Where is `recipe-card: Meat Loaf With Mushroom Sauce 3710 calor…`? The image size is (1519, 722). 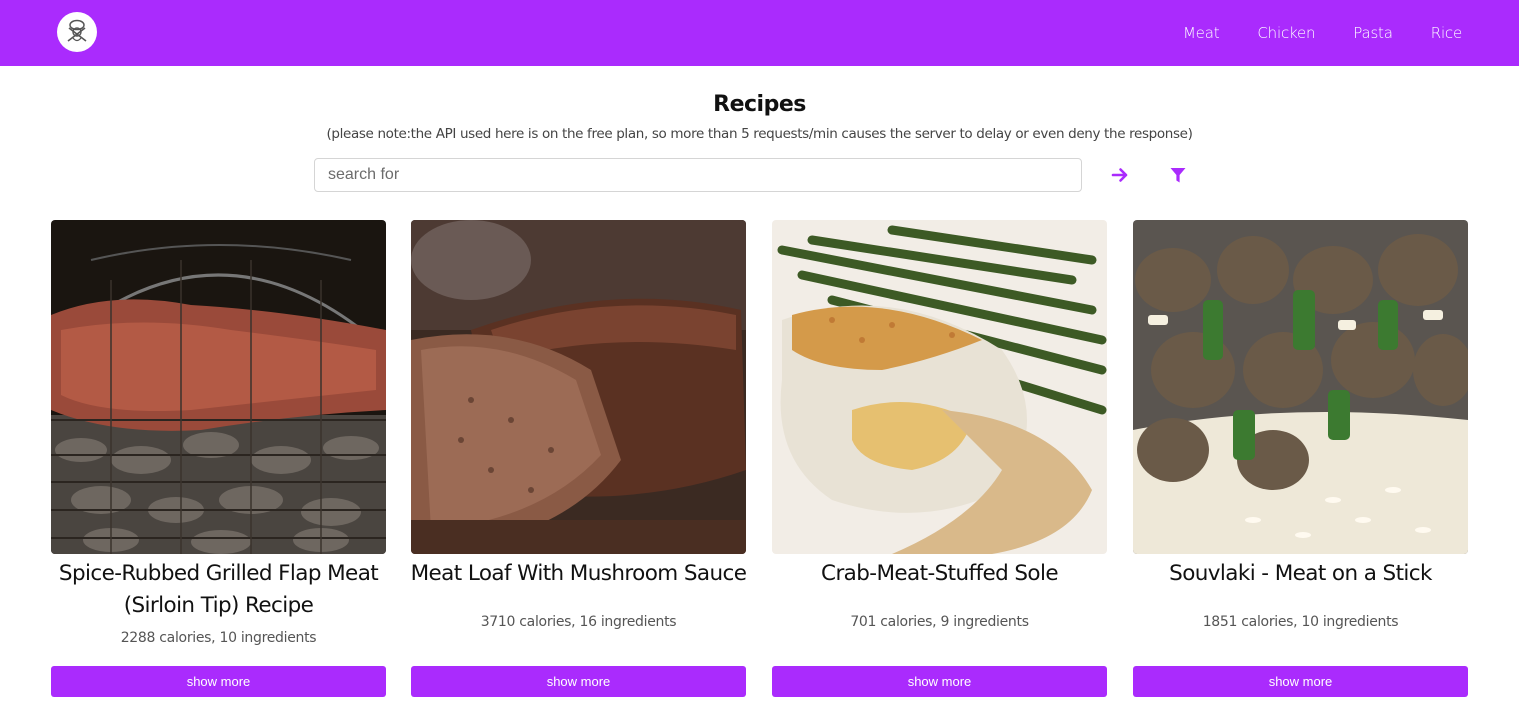 recipe-card: Meat Loaf With Mushroom Sauce 3710 calor… is located at coordinates (579, 459).